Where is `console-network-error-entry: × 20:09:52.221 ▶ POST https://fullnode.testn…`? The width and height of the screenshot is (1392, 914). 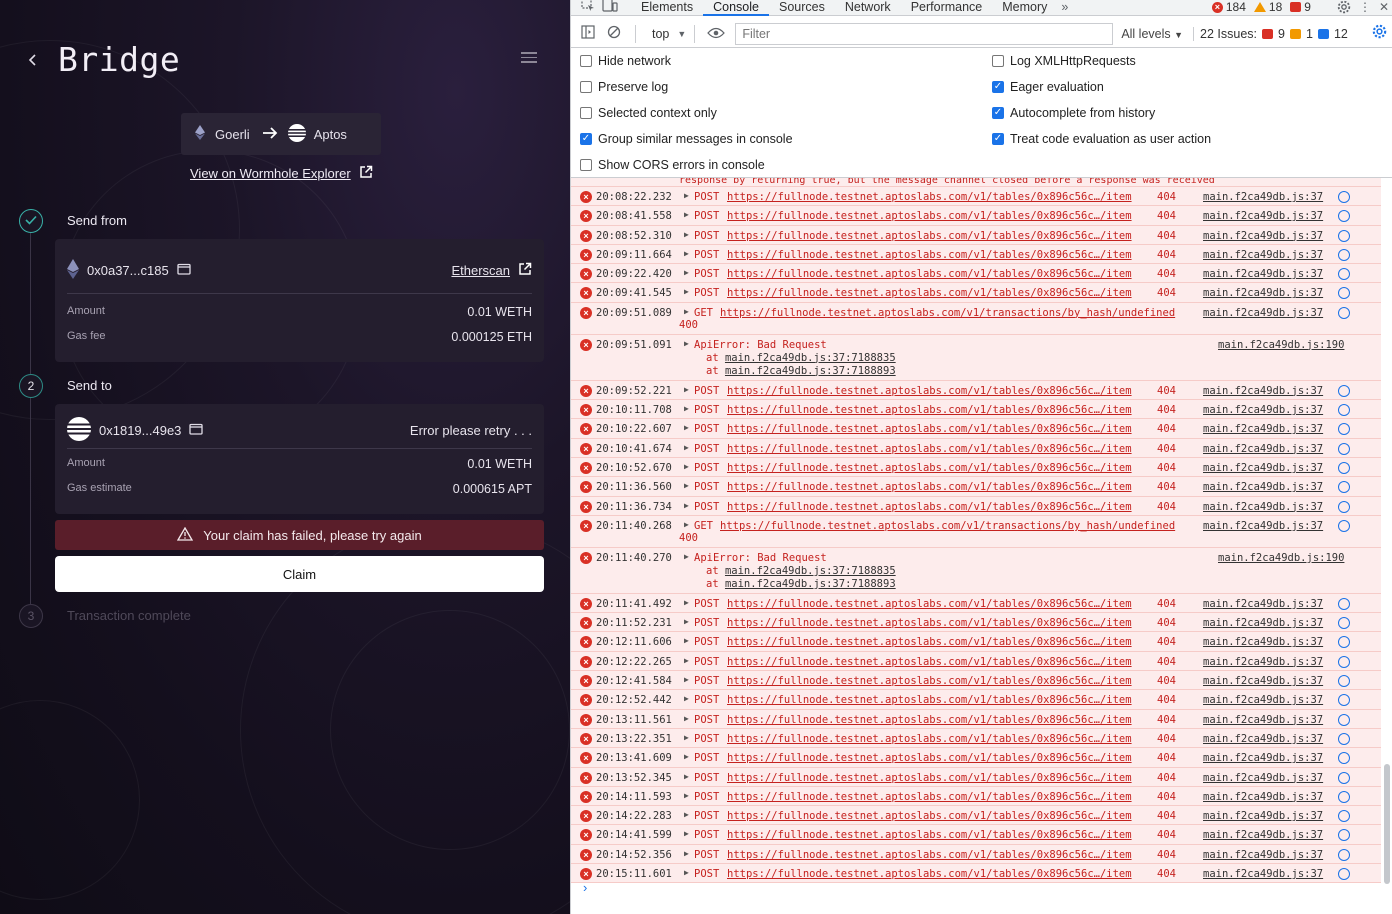 console-network-error-entry: × 20:09:52.221 ▶ POST https://fullnode.testn… is located at coordinates (976, 390).